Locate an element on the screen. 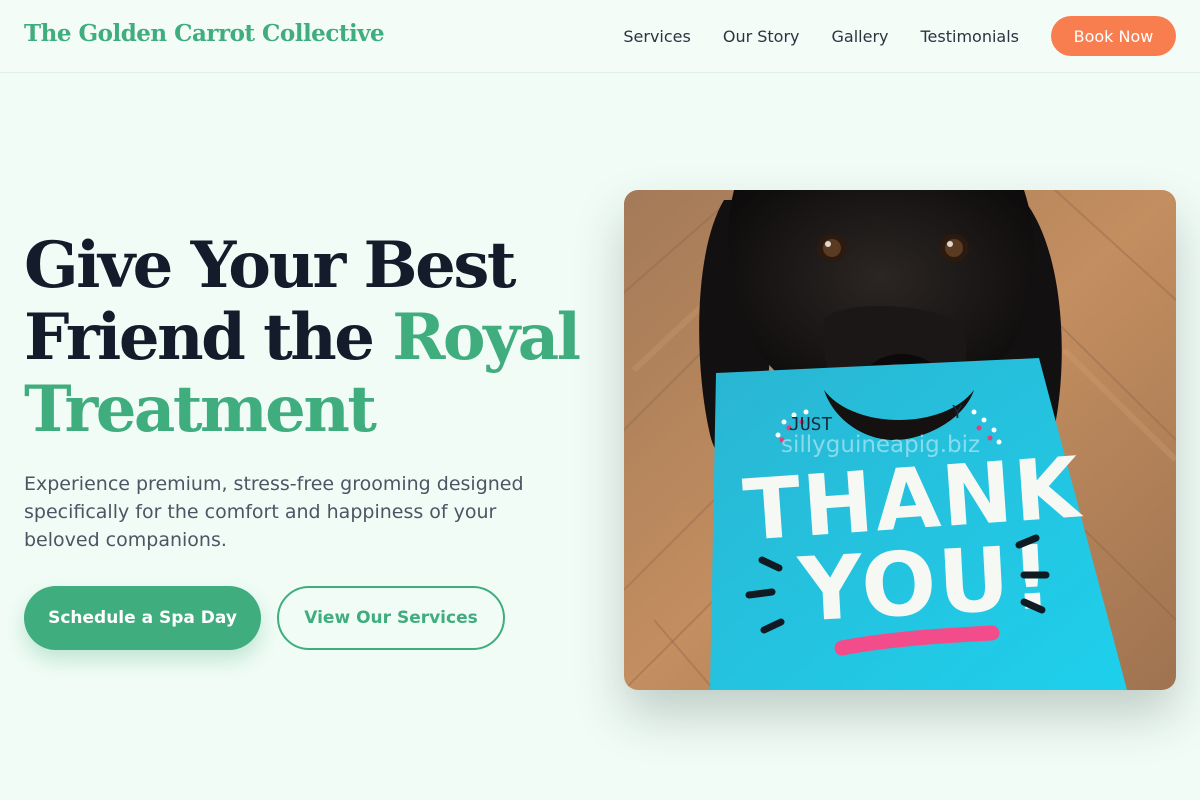 The image size is (1200, 800). brand-logo: The Golden Carrot Collective is located at coordinates (204, 33).